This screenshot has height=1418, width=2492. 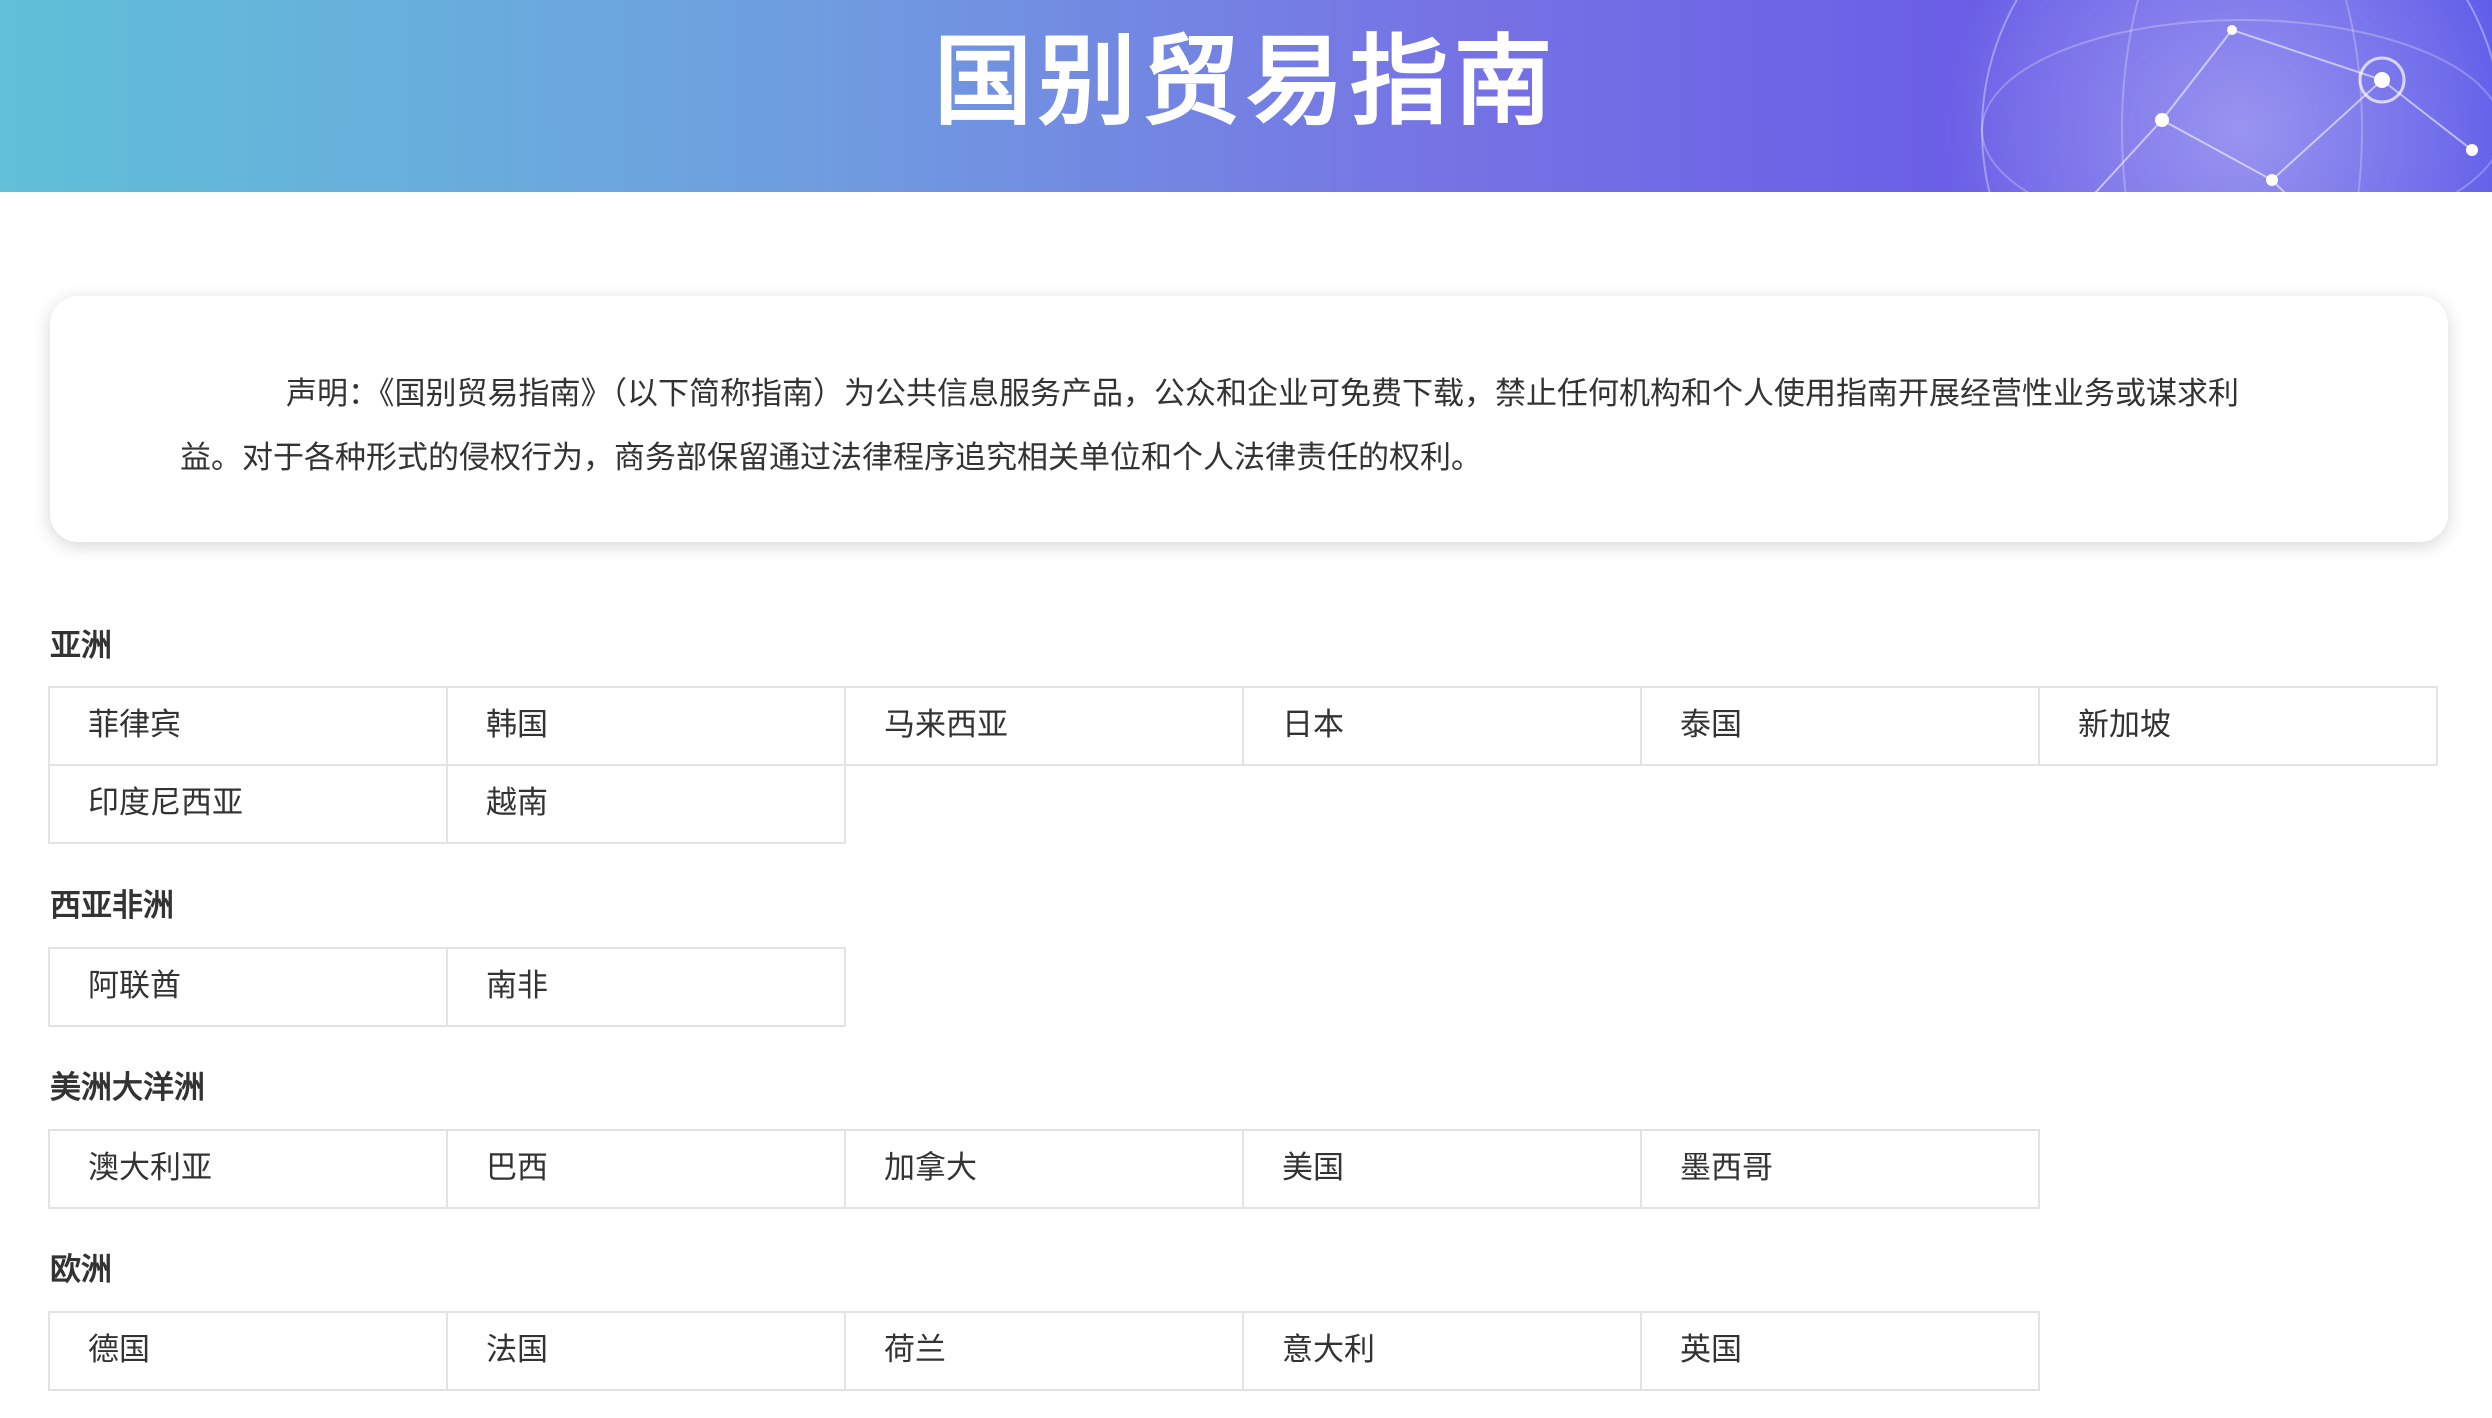 What do you see at coordinates (127, 1088) in the screenshot?
I see `region-title-americas-oceania: 美洲大洋洲` at bounding box center [127, 1088].